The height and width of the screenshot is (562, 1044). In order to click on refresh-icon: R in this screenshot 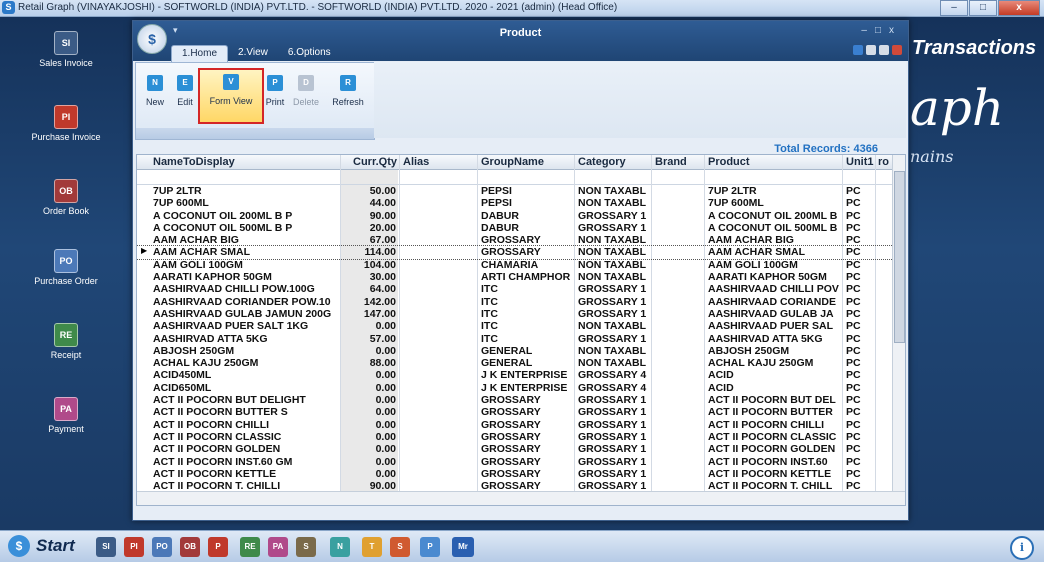, I will do `click(348, 83)`.